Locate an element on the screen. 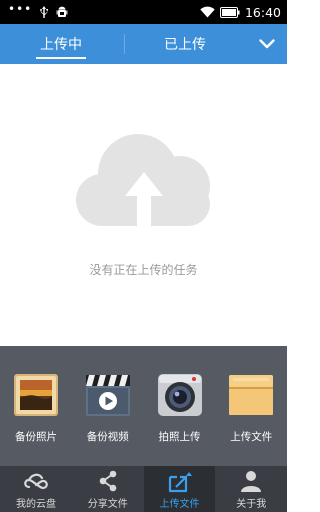  tab-uploading-label: 上传中 is located at coordinates (61, 45).